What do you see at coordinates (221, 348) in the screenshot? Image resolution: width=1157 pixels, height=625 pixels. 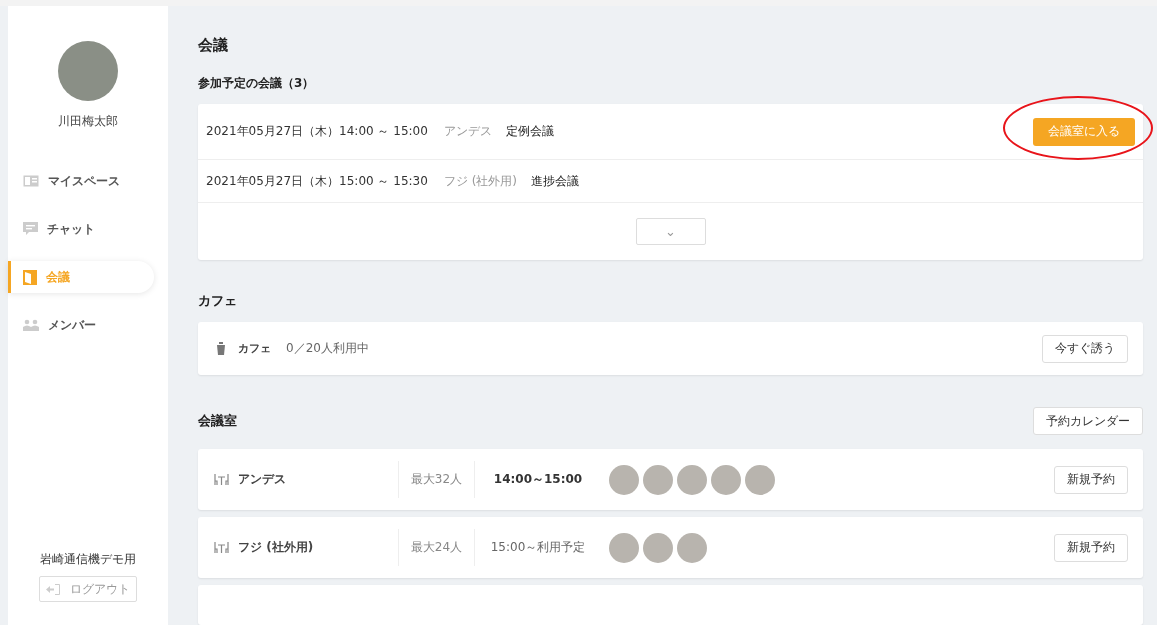 I see `cup-icon` at bounding box center [221, 348].